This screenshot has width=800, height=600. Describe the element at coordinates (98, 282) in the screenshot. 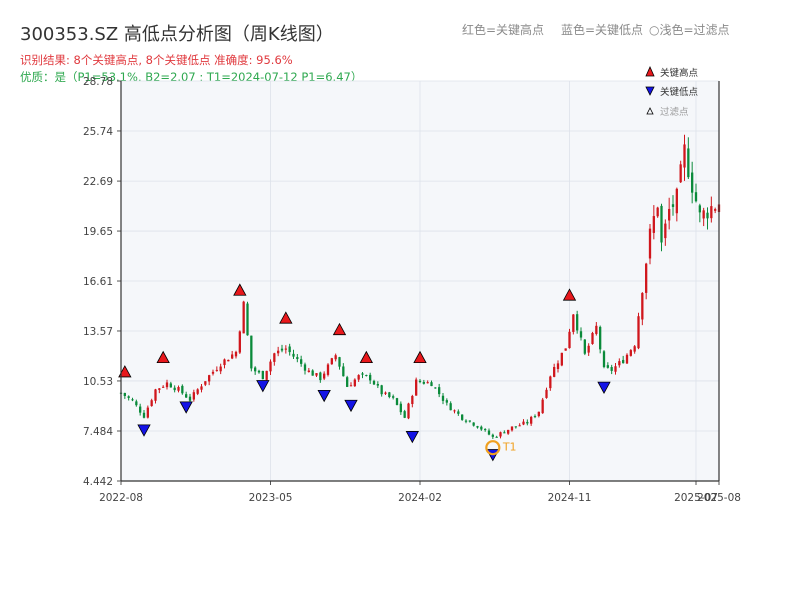

I see `y-tick-label: 16.61` at that location.